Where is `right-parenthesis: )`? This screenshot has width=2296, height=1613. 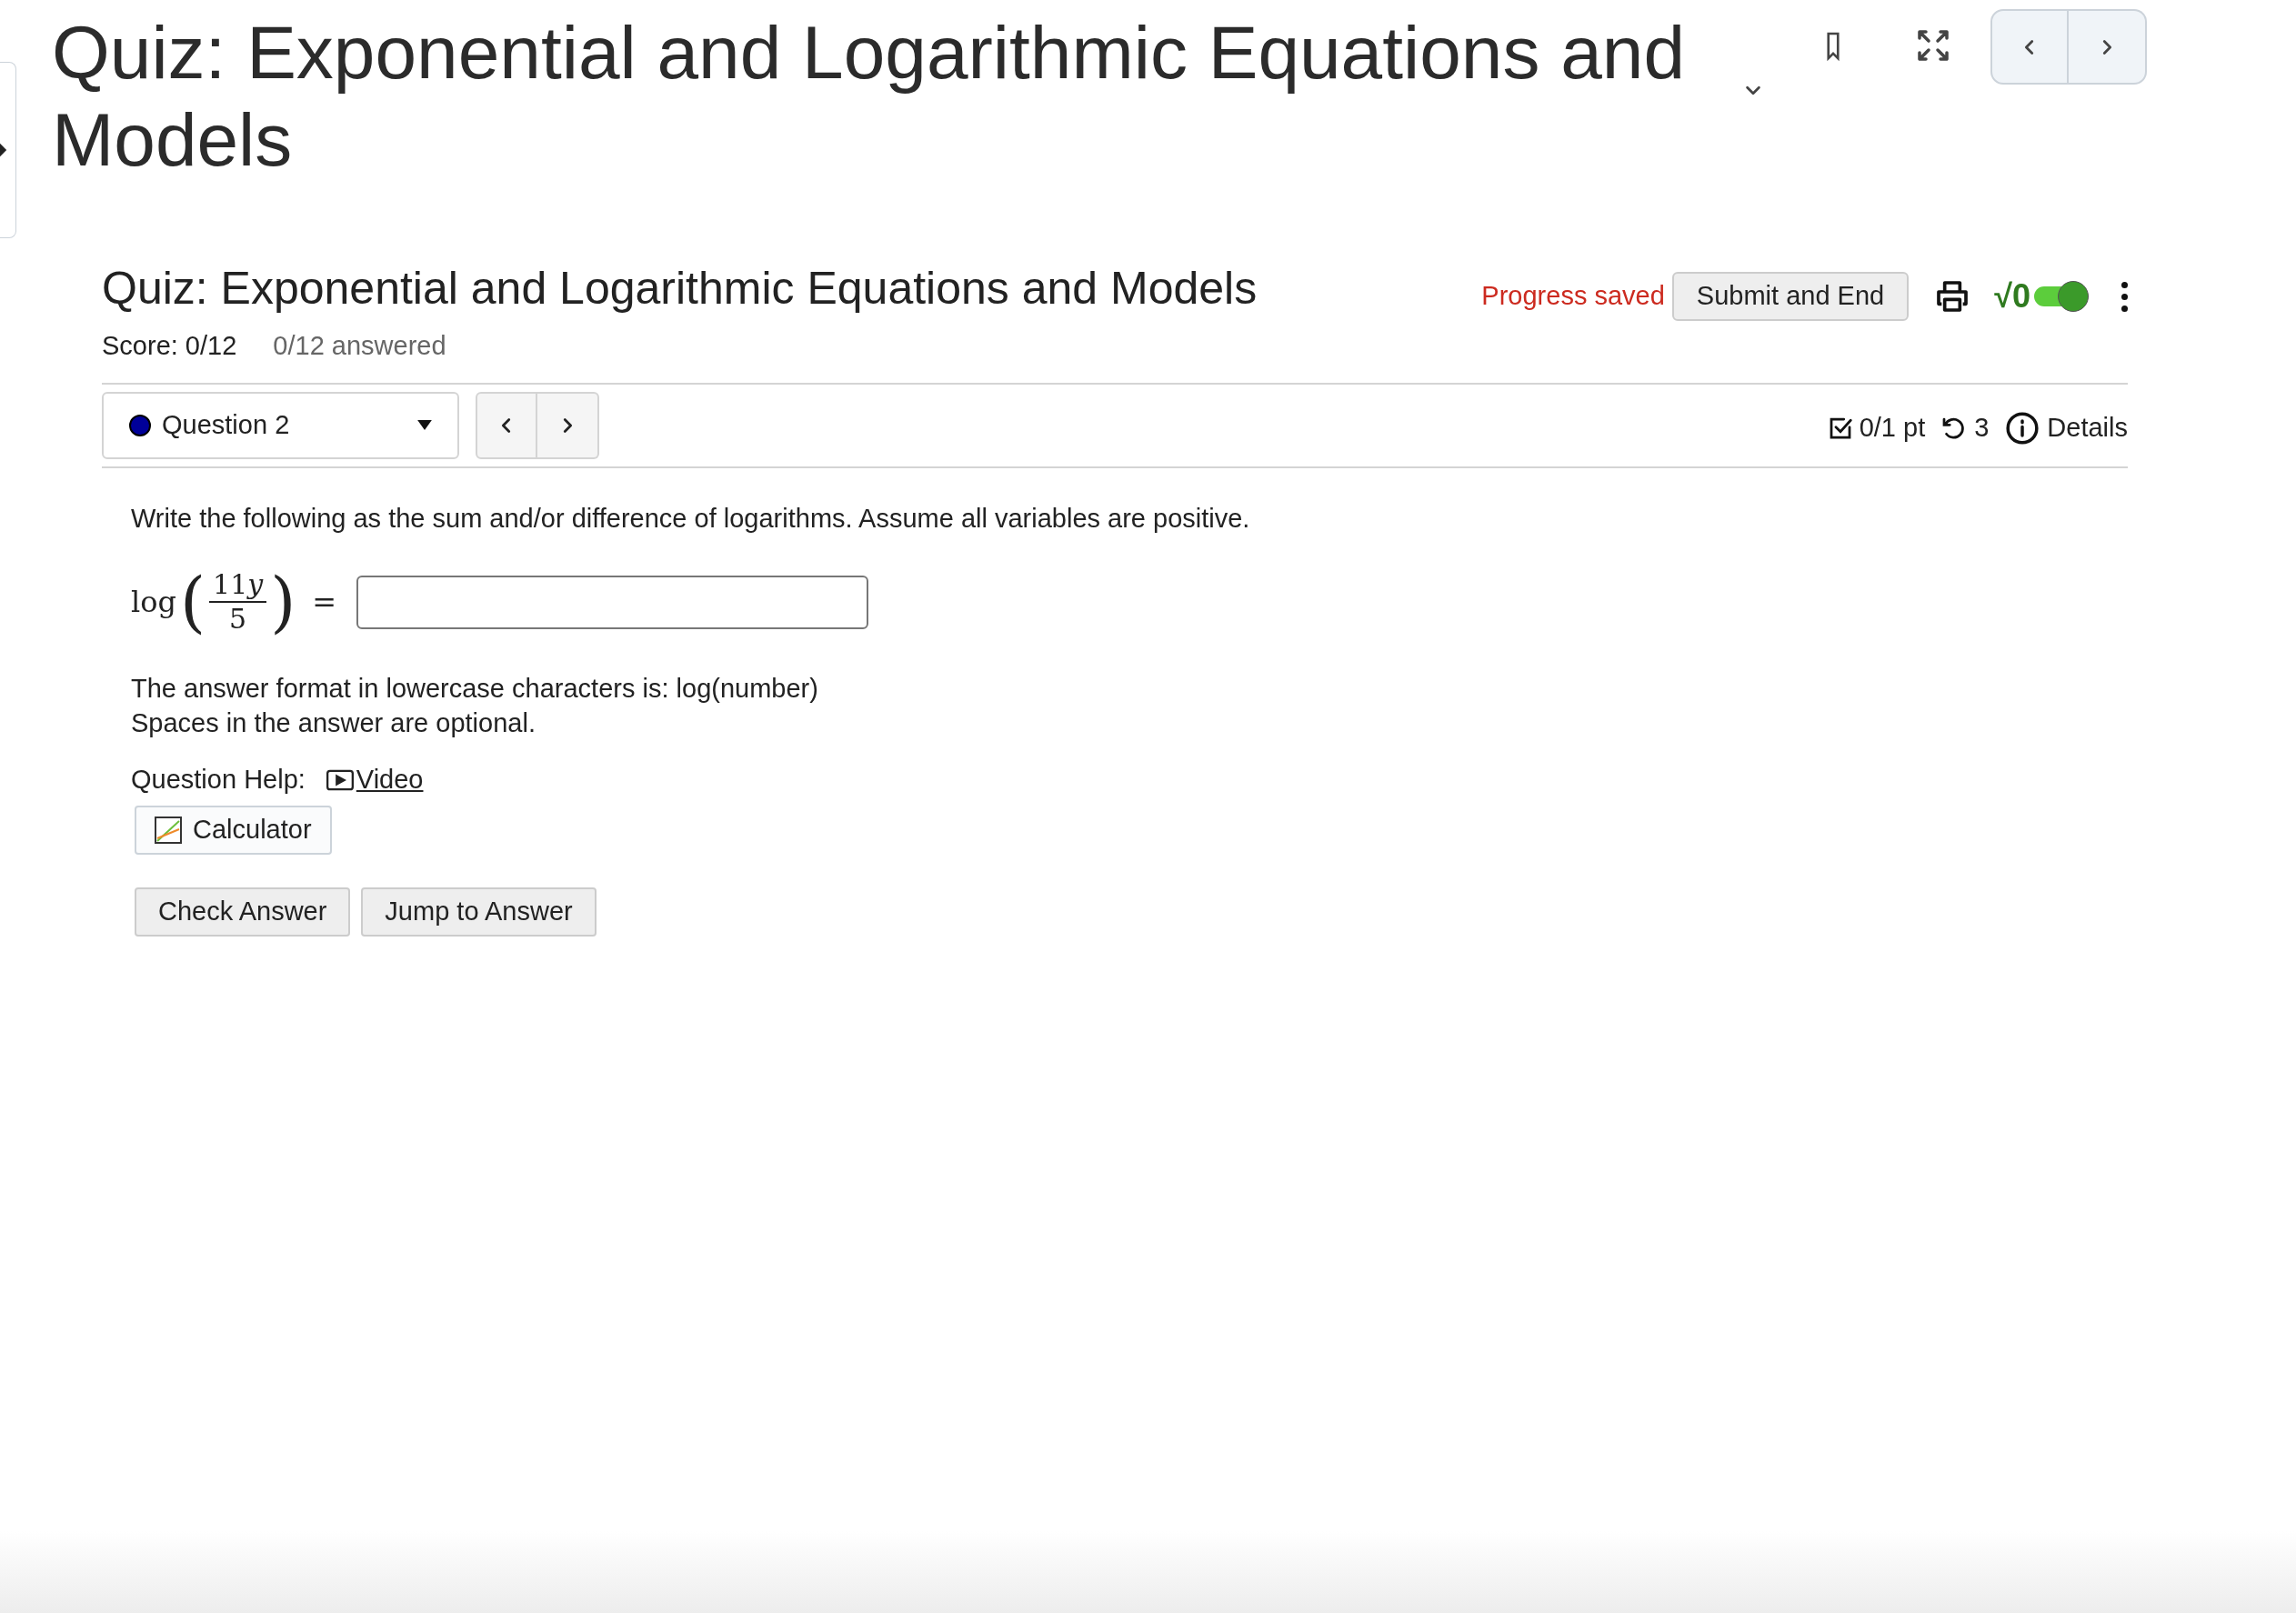
right-parenthesis: ) is located at coordinates (283, 602).